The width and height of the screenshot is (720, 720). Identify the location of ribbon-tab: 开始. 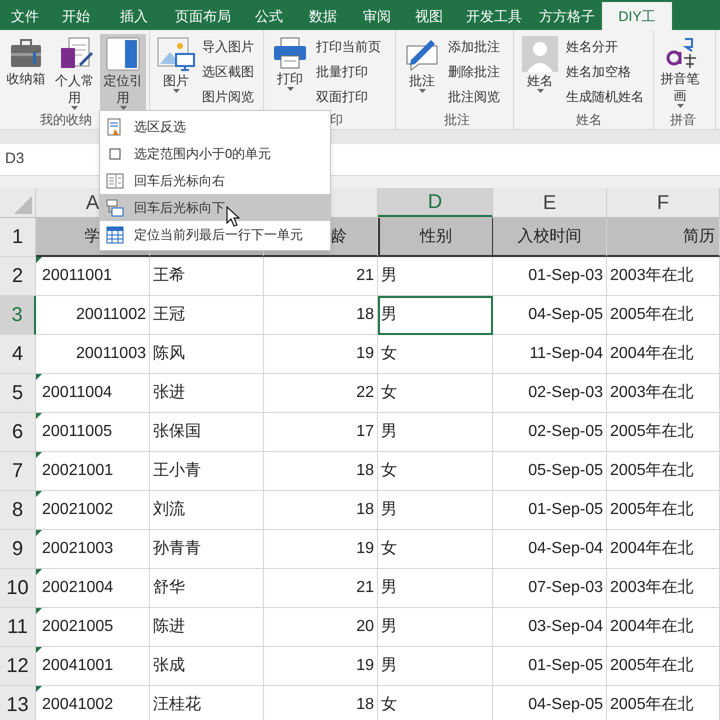
(76, 16).